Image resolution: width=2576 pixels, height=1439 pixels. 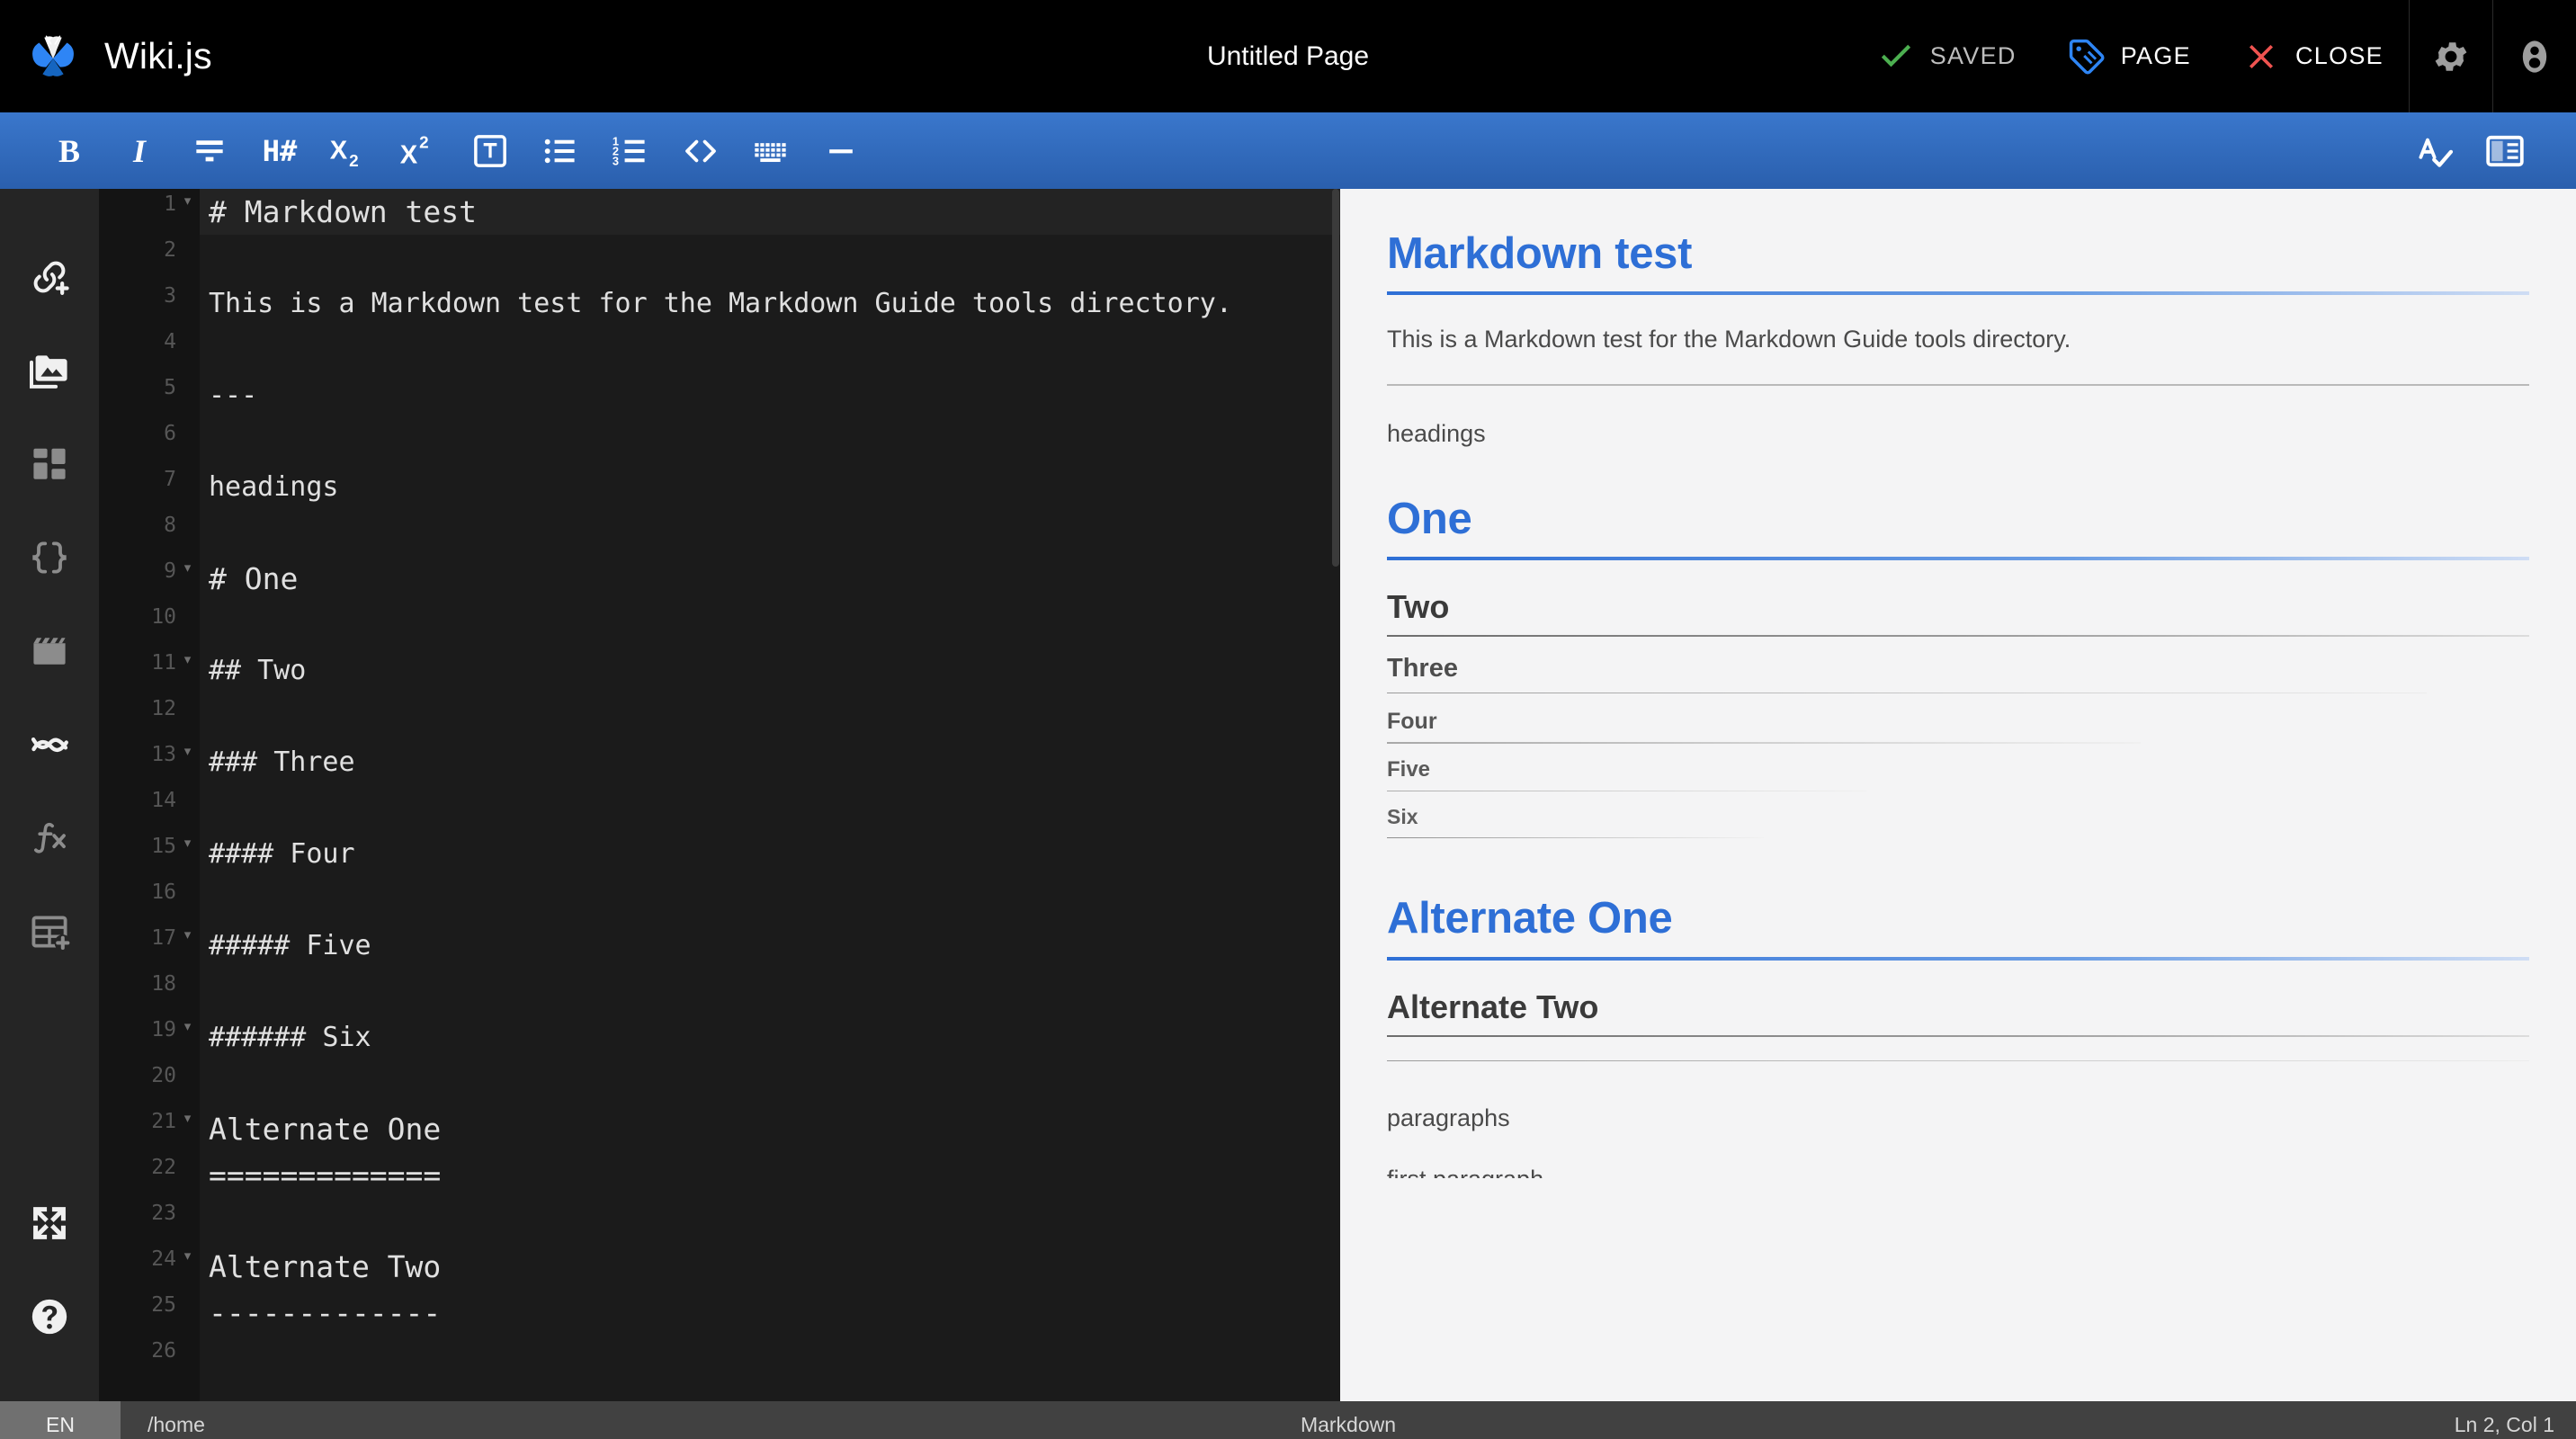 What do you see at coordinates (163, 1259) in the screenshot?
I see `line-number: 24` at bounding box center [163, 1259].